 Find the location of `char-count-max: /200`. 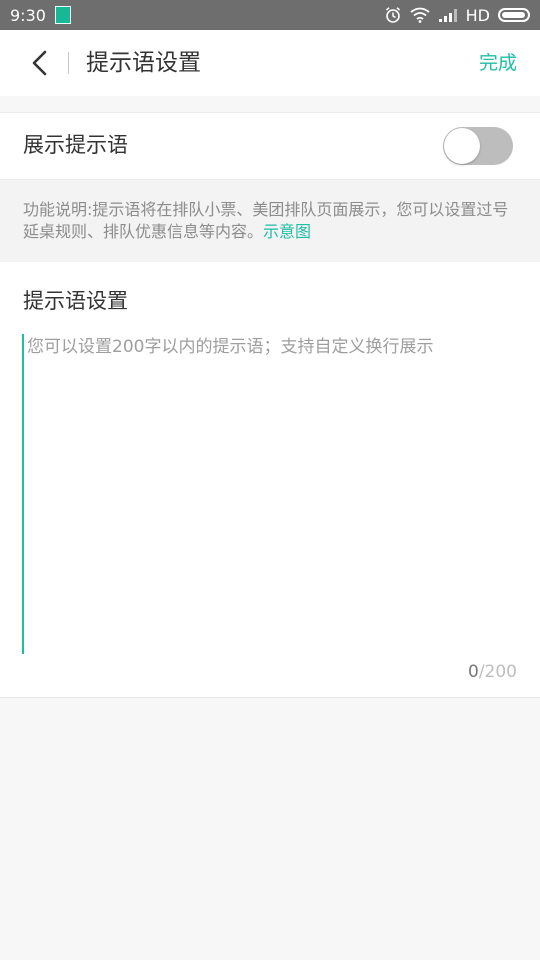

char-count-max: /200 is located at coordinates (497, 672).